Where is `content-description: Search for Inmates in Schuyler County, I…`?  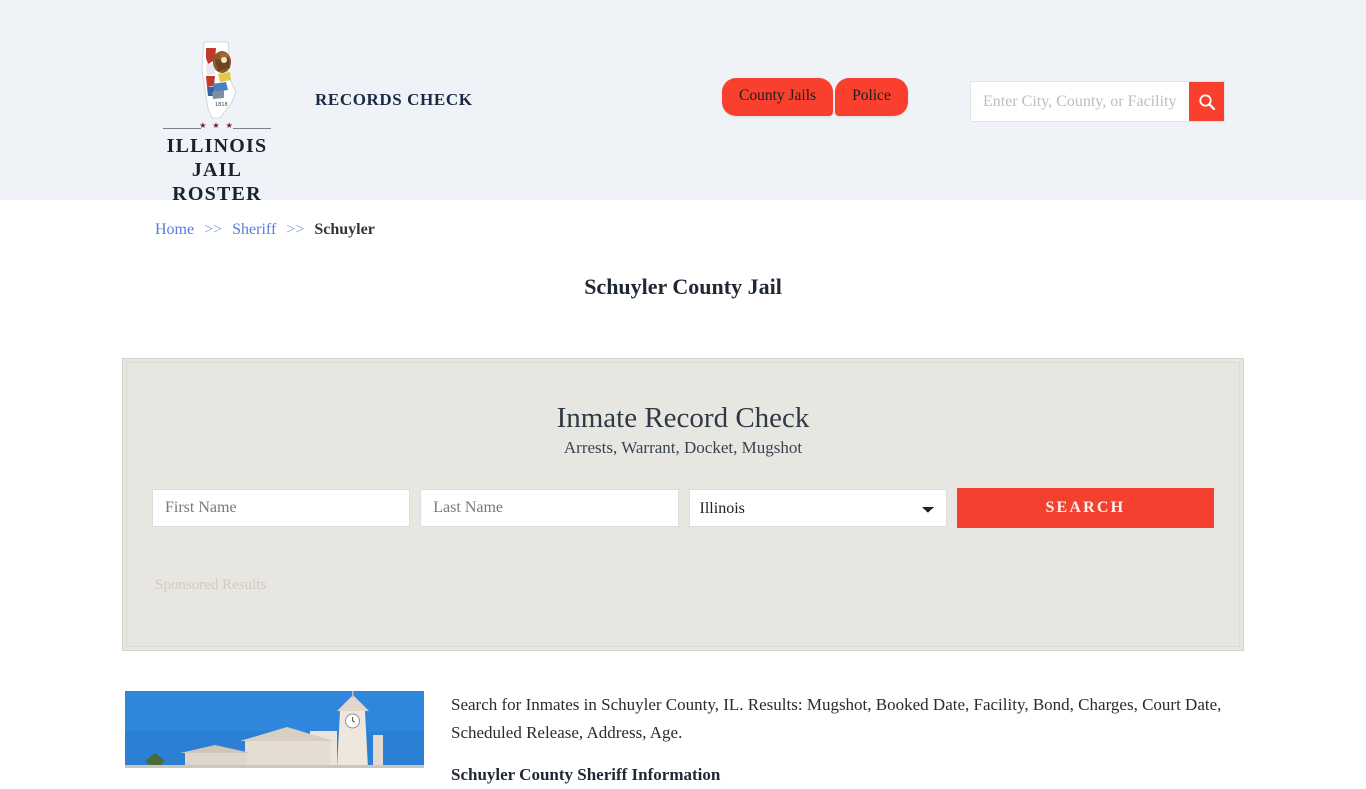 content-description: Search for Inmates in Schuyler County, I… is located at coordinates (836, 718).